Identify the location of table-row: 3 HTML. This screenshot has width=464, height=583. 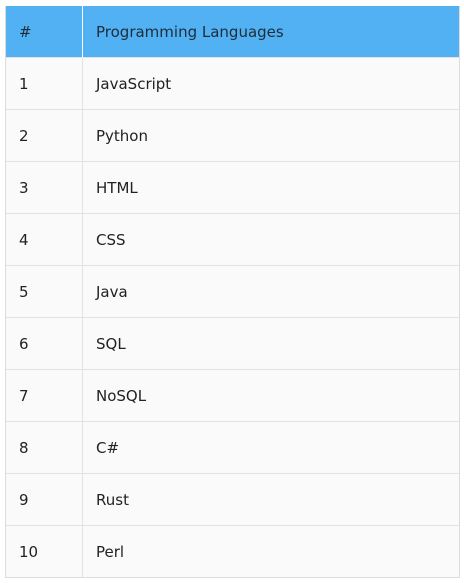
(232, 187).